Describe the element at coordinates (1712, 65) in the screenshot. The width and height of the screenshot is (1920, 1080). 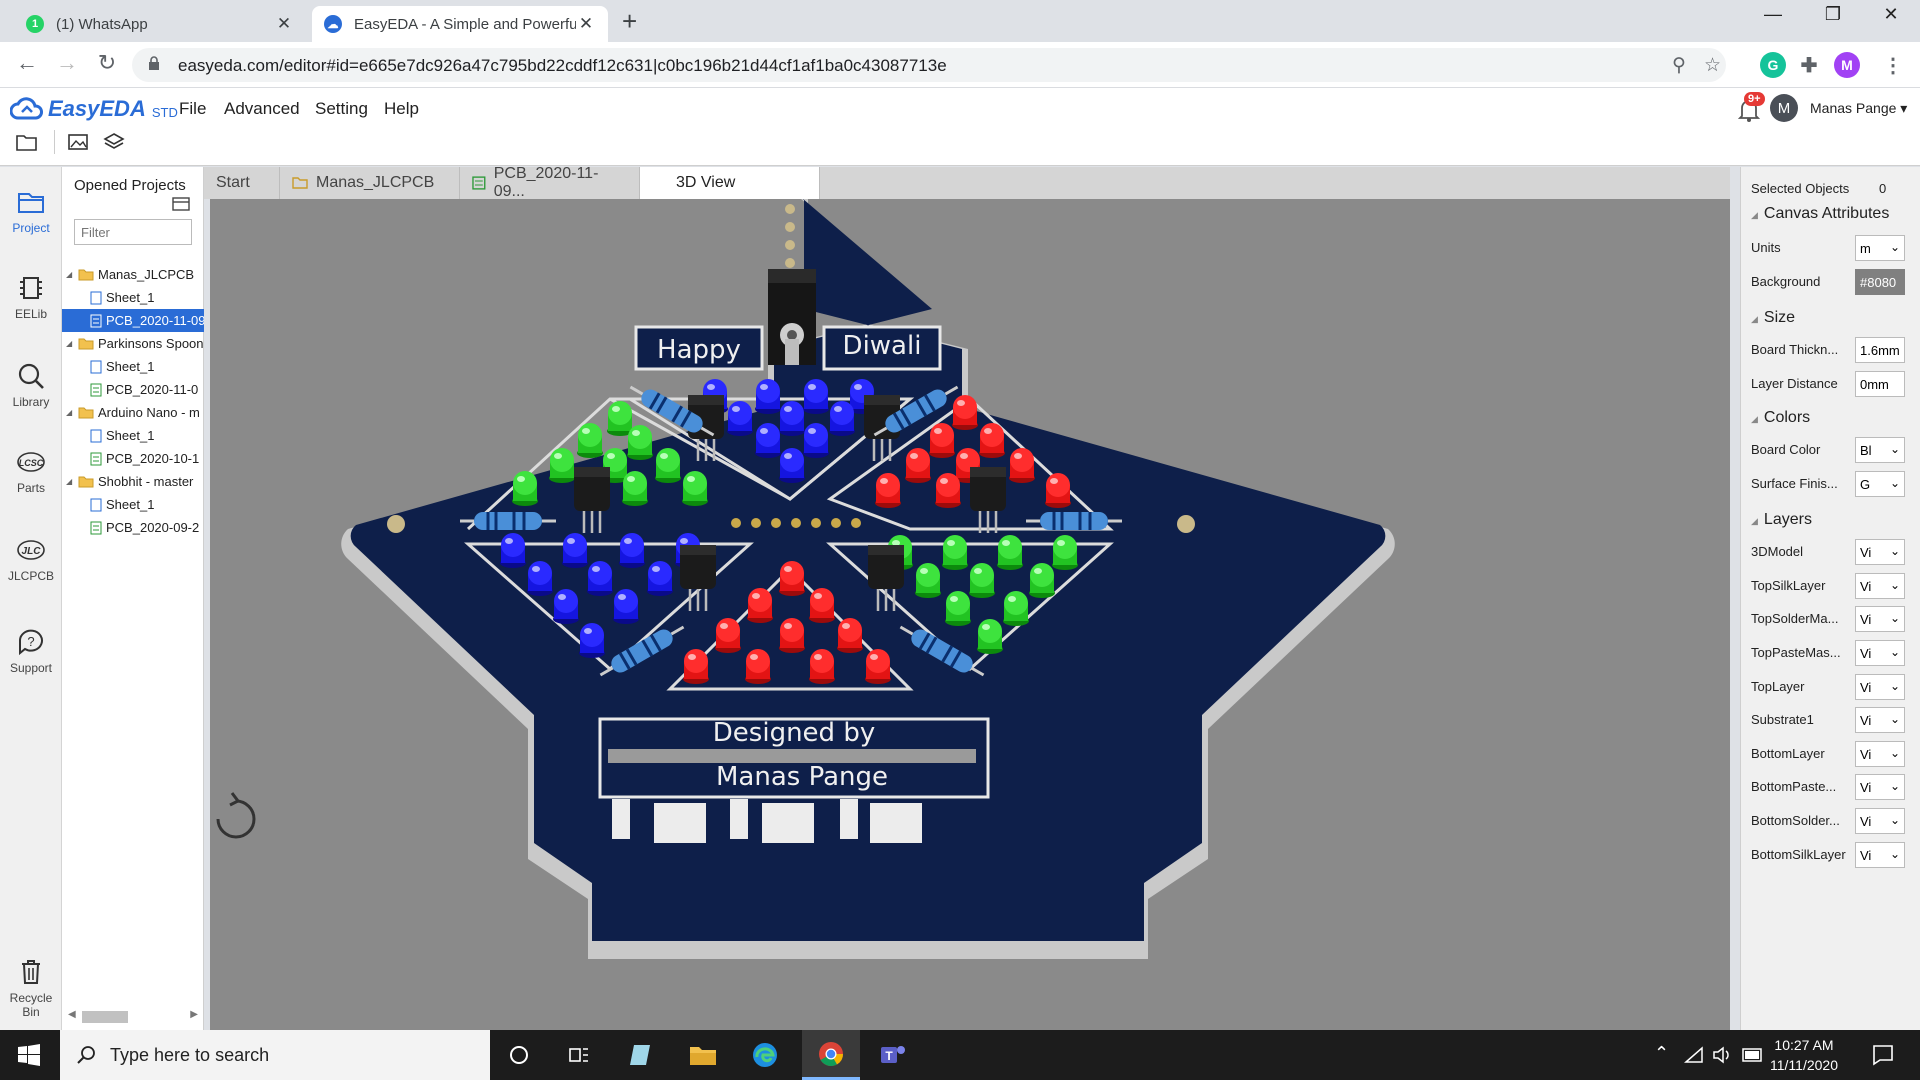
I see `star-icon: ☆` at that location.